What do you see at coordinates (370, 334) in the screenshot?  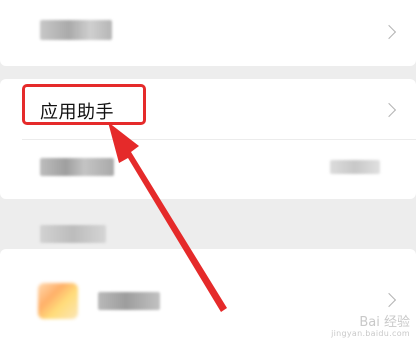 I see `watermark-url: jingyan.baidu.com` at bounding box center [370, 334].